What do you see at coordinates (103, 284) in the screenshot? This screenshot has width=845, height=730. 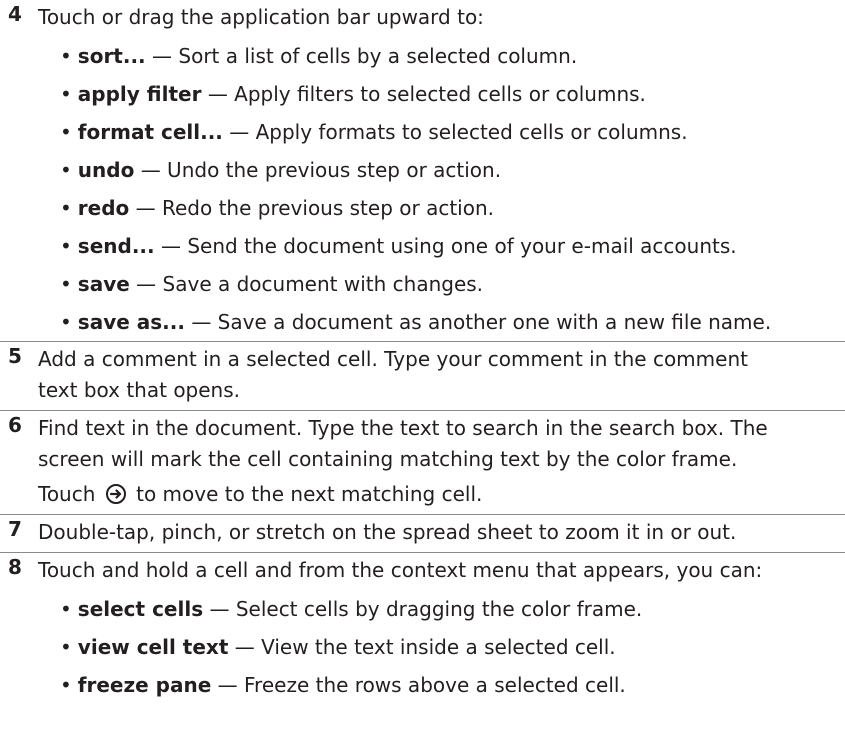 I see `item-term: save` at bounding box center [103, 284].